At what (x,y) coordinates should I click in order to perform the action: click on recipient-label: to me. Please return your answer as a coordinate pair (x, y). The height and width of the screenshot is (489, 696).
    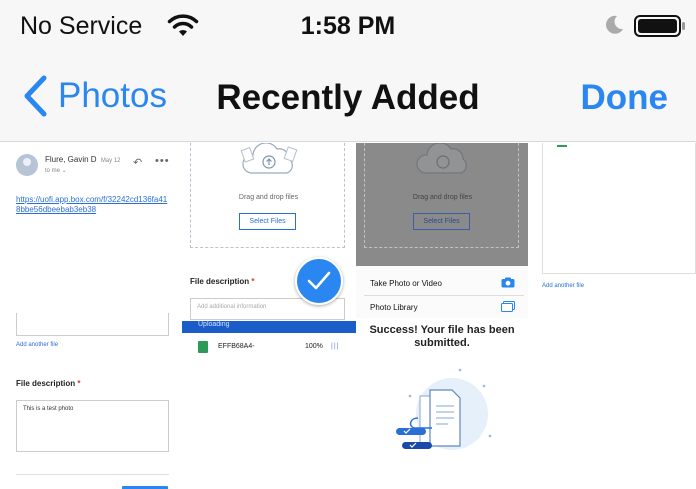
    Looking at the image, I should click on (53, 171).